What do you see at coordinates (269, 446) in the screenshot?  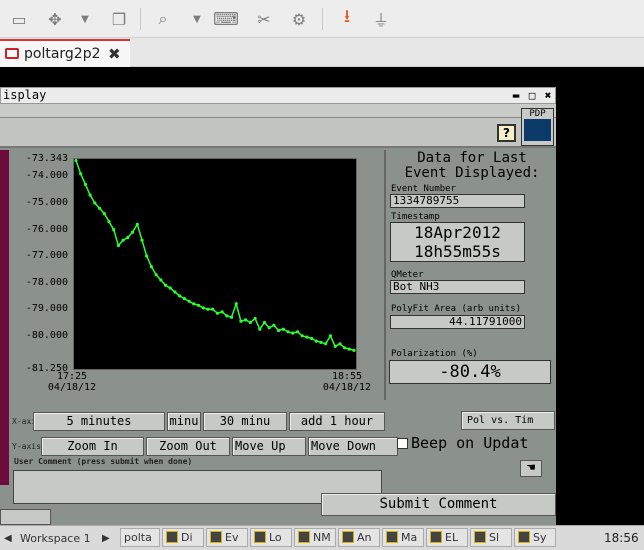 I see `move-up-button: Move Up` at bounding box center [269, 446].